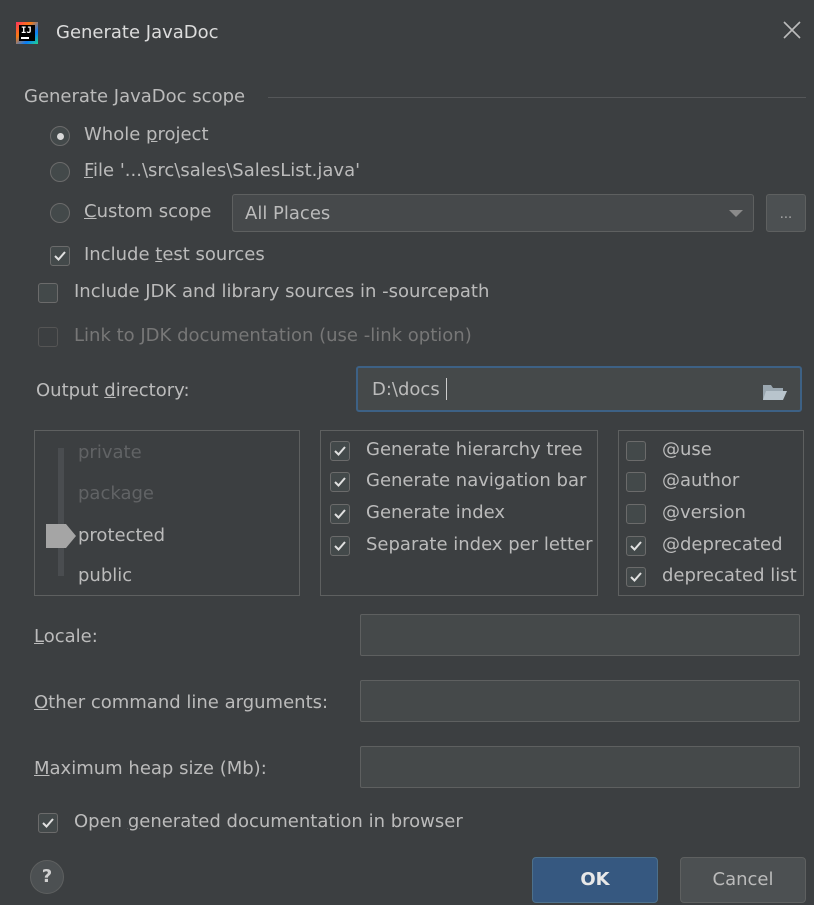  I want to click on visibility-public: public, so click(105, 575).